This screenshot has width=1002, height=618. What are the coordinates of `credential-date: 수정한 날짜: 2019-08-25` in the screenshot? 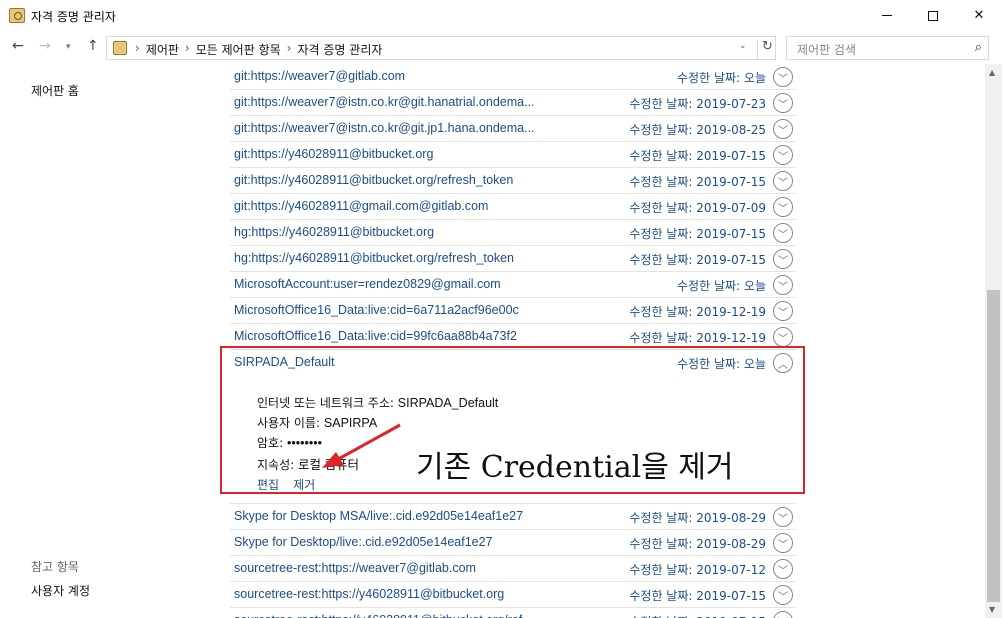 It's located at (697, 129).